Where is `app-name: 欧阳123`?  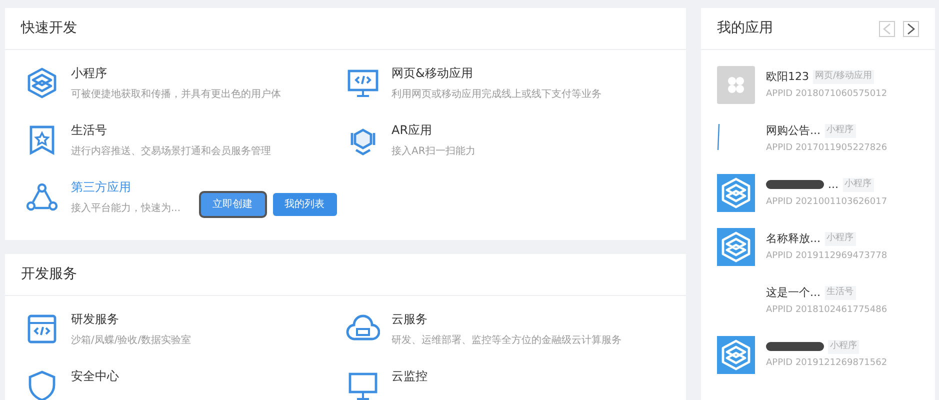 app-name: 欧阳123 is located at coordinates (787, 76).